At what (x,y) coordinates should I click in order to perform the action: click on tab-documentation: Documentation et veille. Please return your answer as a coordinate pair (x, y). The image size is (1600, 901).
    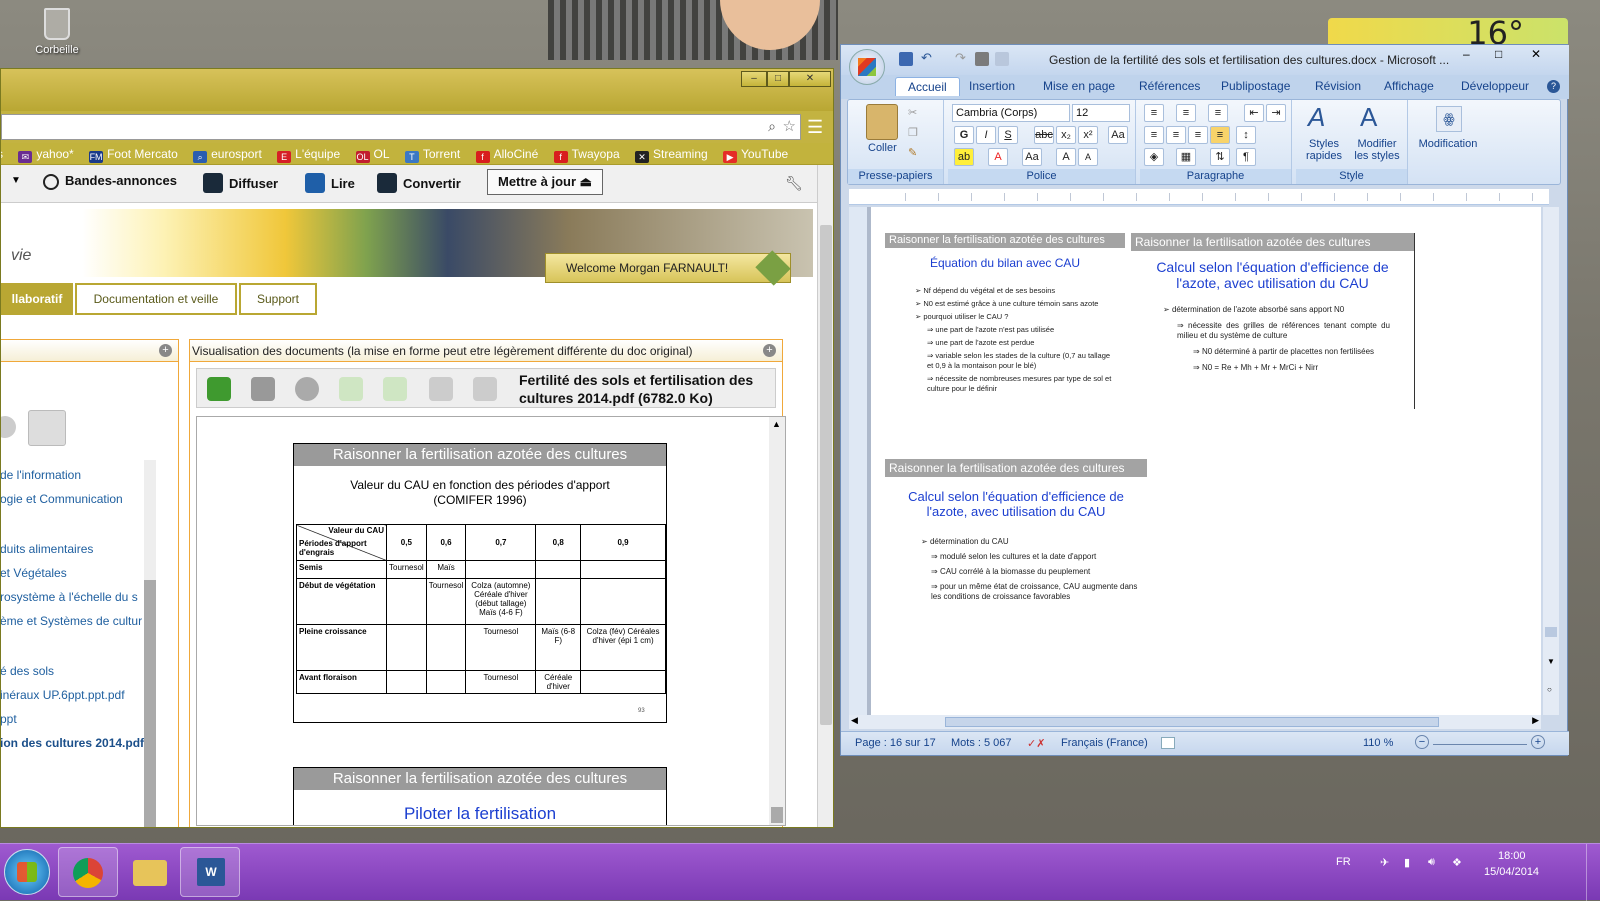
    Looking at the image, I should click on (156, 299).